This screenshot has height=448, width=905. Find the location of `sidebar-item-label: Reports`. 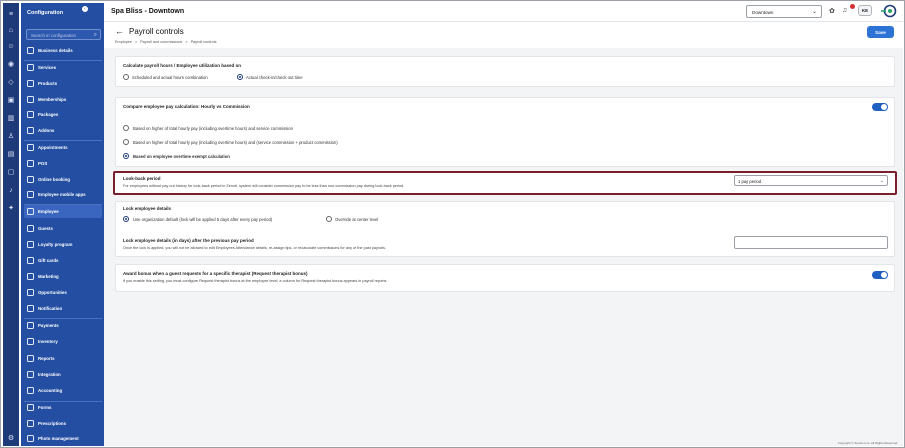

sidebar-item-label: Reports is located at coordinates (46, 358).